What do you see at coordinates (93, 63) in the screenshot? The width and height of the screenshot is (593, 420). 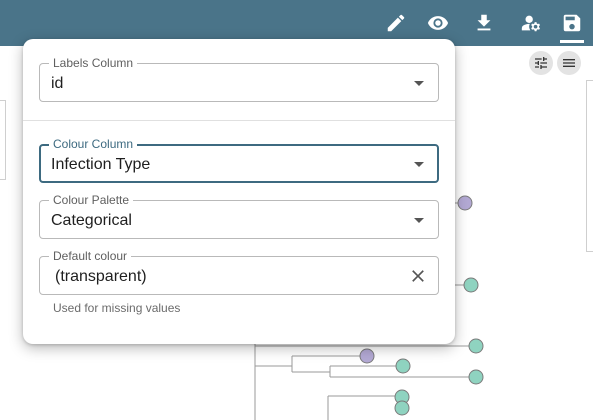 I see `labels-column-label: Labels Column` at bounding box center [93, 63].